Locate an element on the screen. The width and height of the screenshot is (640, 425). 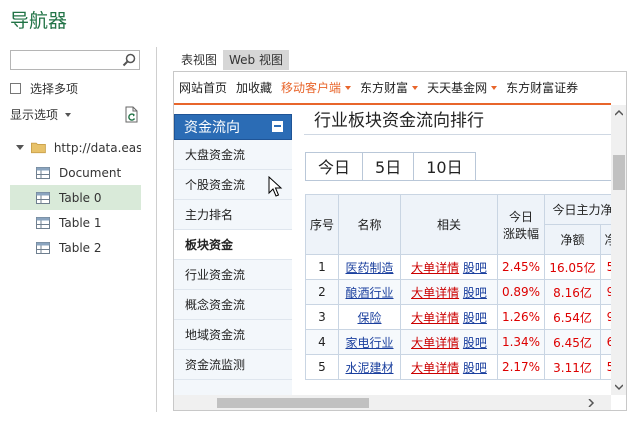
cell-change: 0.89% is located at coordinates (521, 292).